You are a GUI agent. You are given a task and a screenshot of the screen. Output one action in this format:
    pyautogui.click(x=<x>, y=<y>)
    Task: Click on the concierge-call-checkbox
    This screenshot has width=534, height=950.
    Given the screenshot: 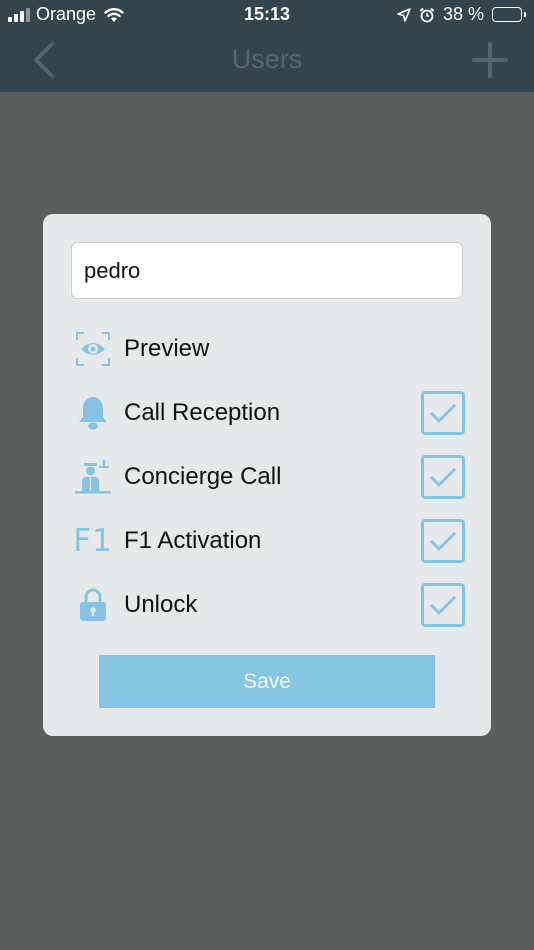 What is the action you would take?
    pyautogui.click(x=443, y=477)
    